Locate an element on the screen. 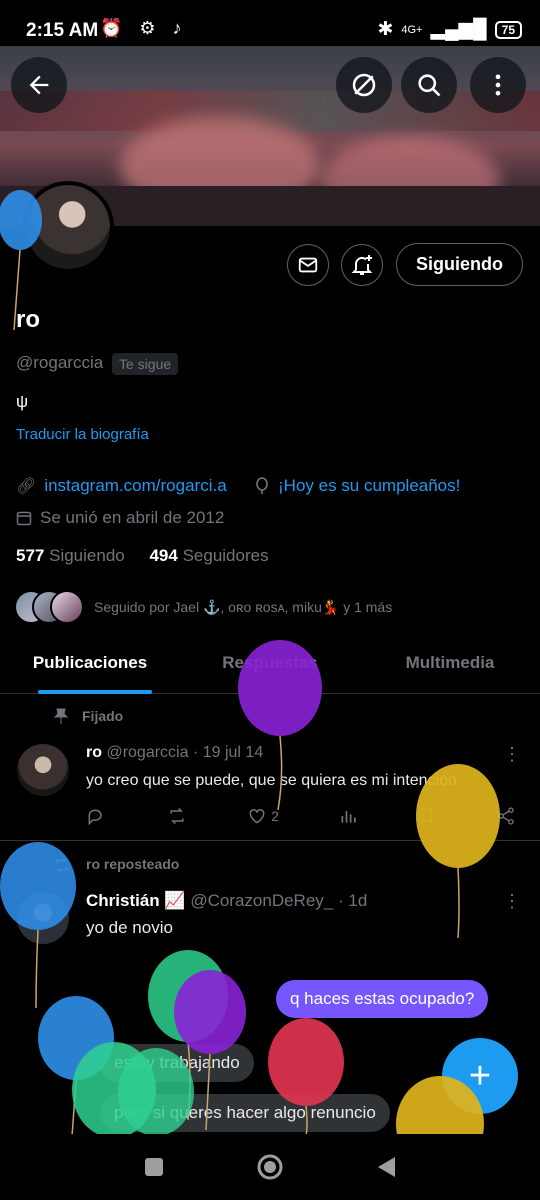 The image size is (540, 1200). network-label: 4G+ is located at coordinates (412, 29).